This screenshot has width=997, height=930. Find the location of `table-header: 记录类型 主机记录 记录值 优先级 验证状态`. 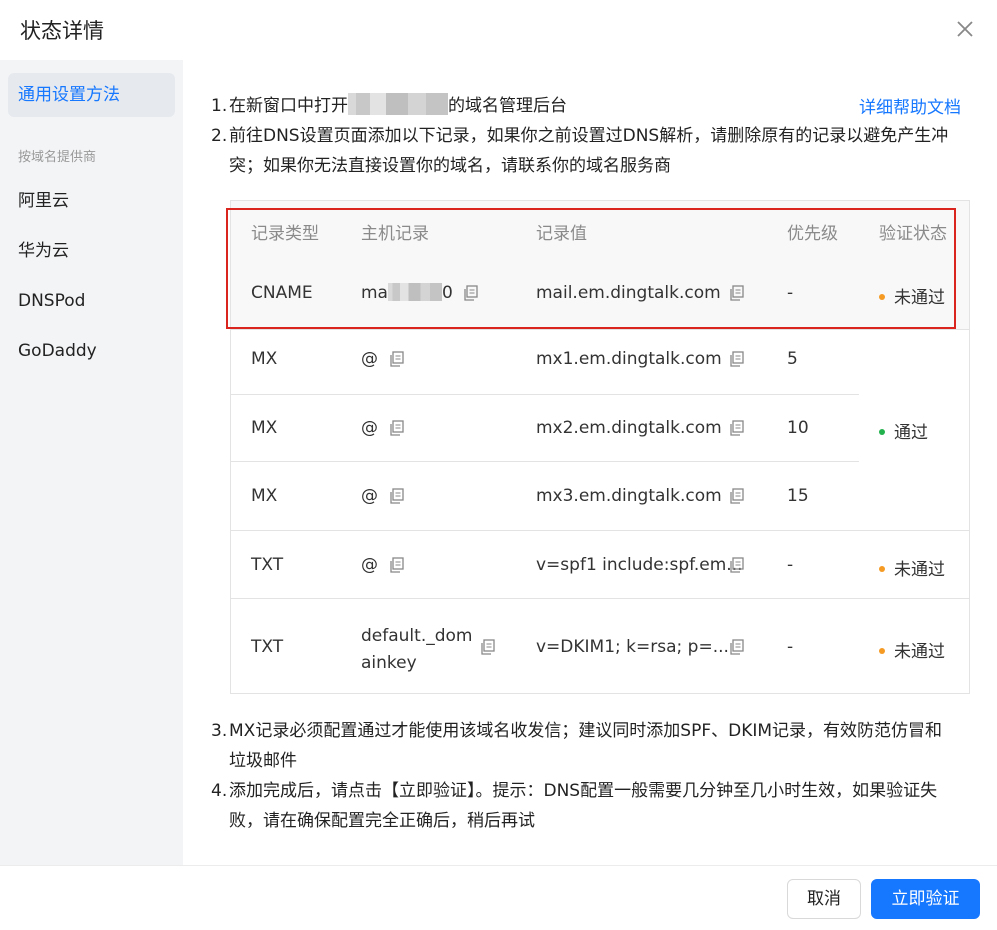

table-header: 记录类型 主机记录 记录值 优先级 验证状态 is located at coordinates (600, 231).